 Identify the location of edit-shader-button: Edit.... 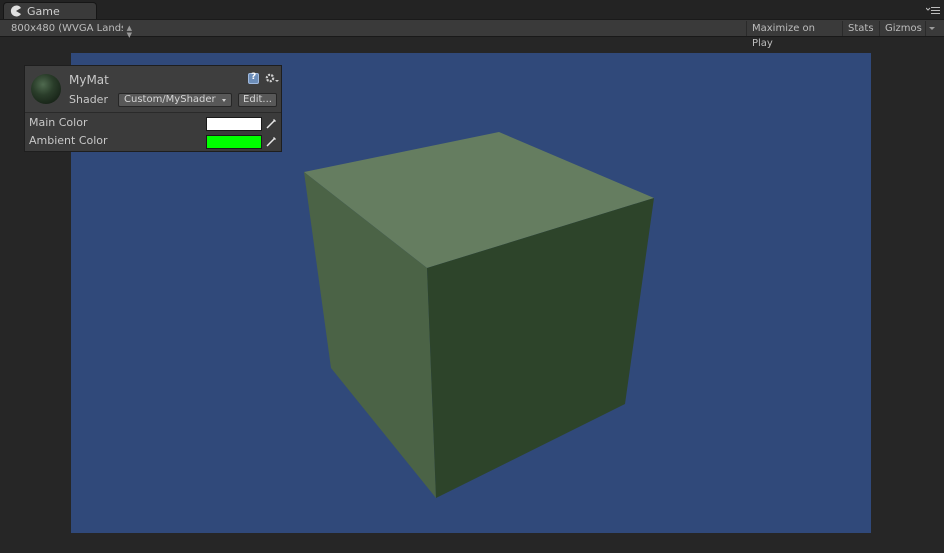
(257, 100).